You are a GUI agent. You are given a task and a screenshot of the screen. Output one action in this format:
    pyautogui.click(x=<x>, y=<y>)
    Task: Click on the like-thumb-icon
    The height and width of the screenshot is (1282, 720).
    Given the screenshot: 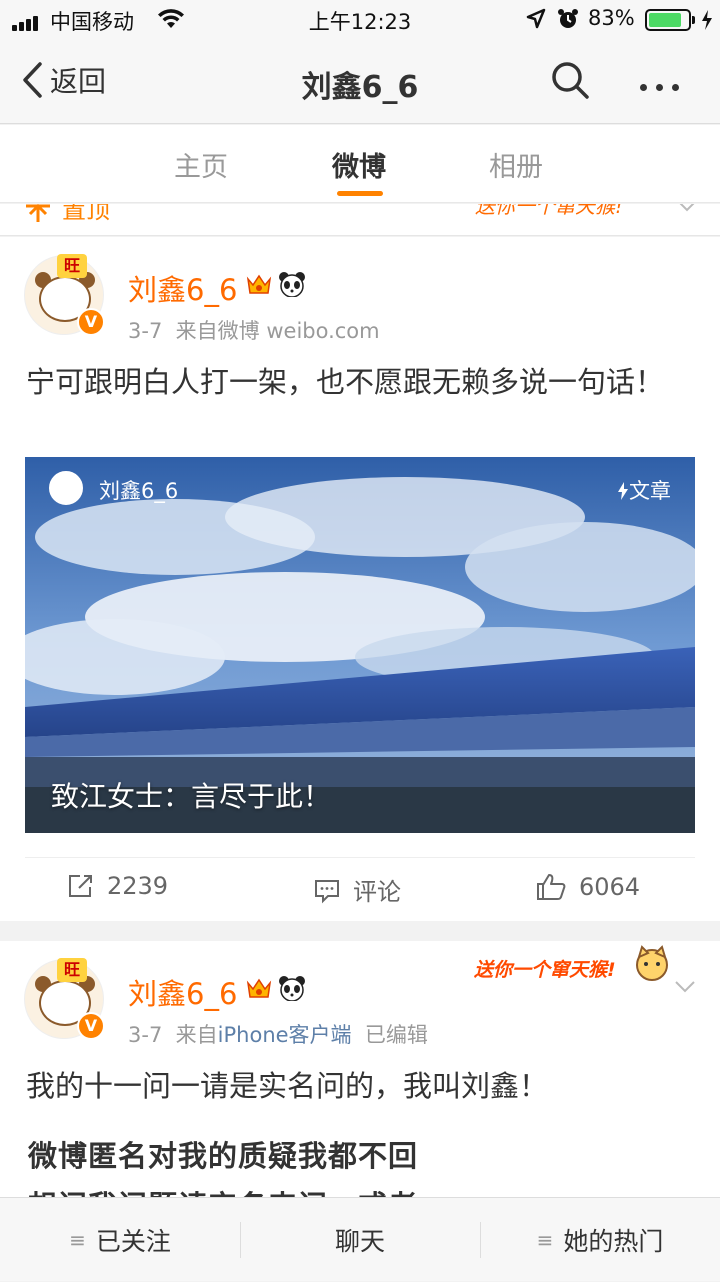 What is the action you would take?
    pyautogui.click(x=551, y=887)
    